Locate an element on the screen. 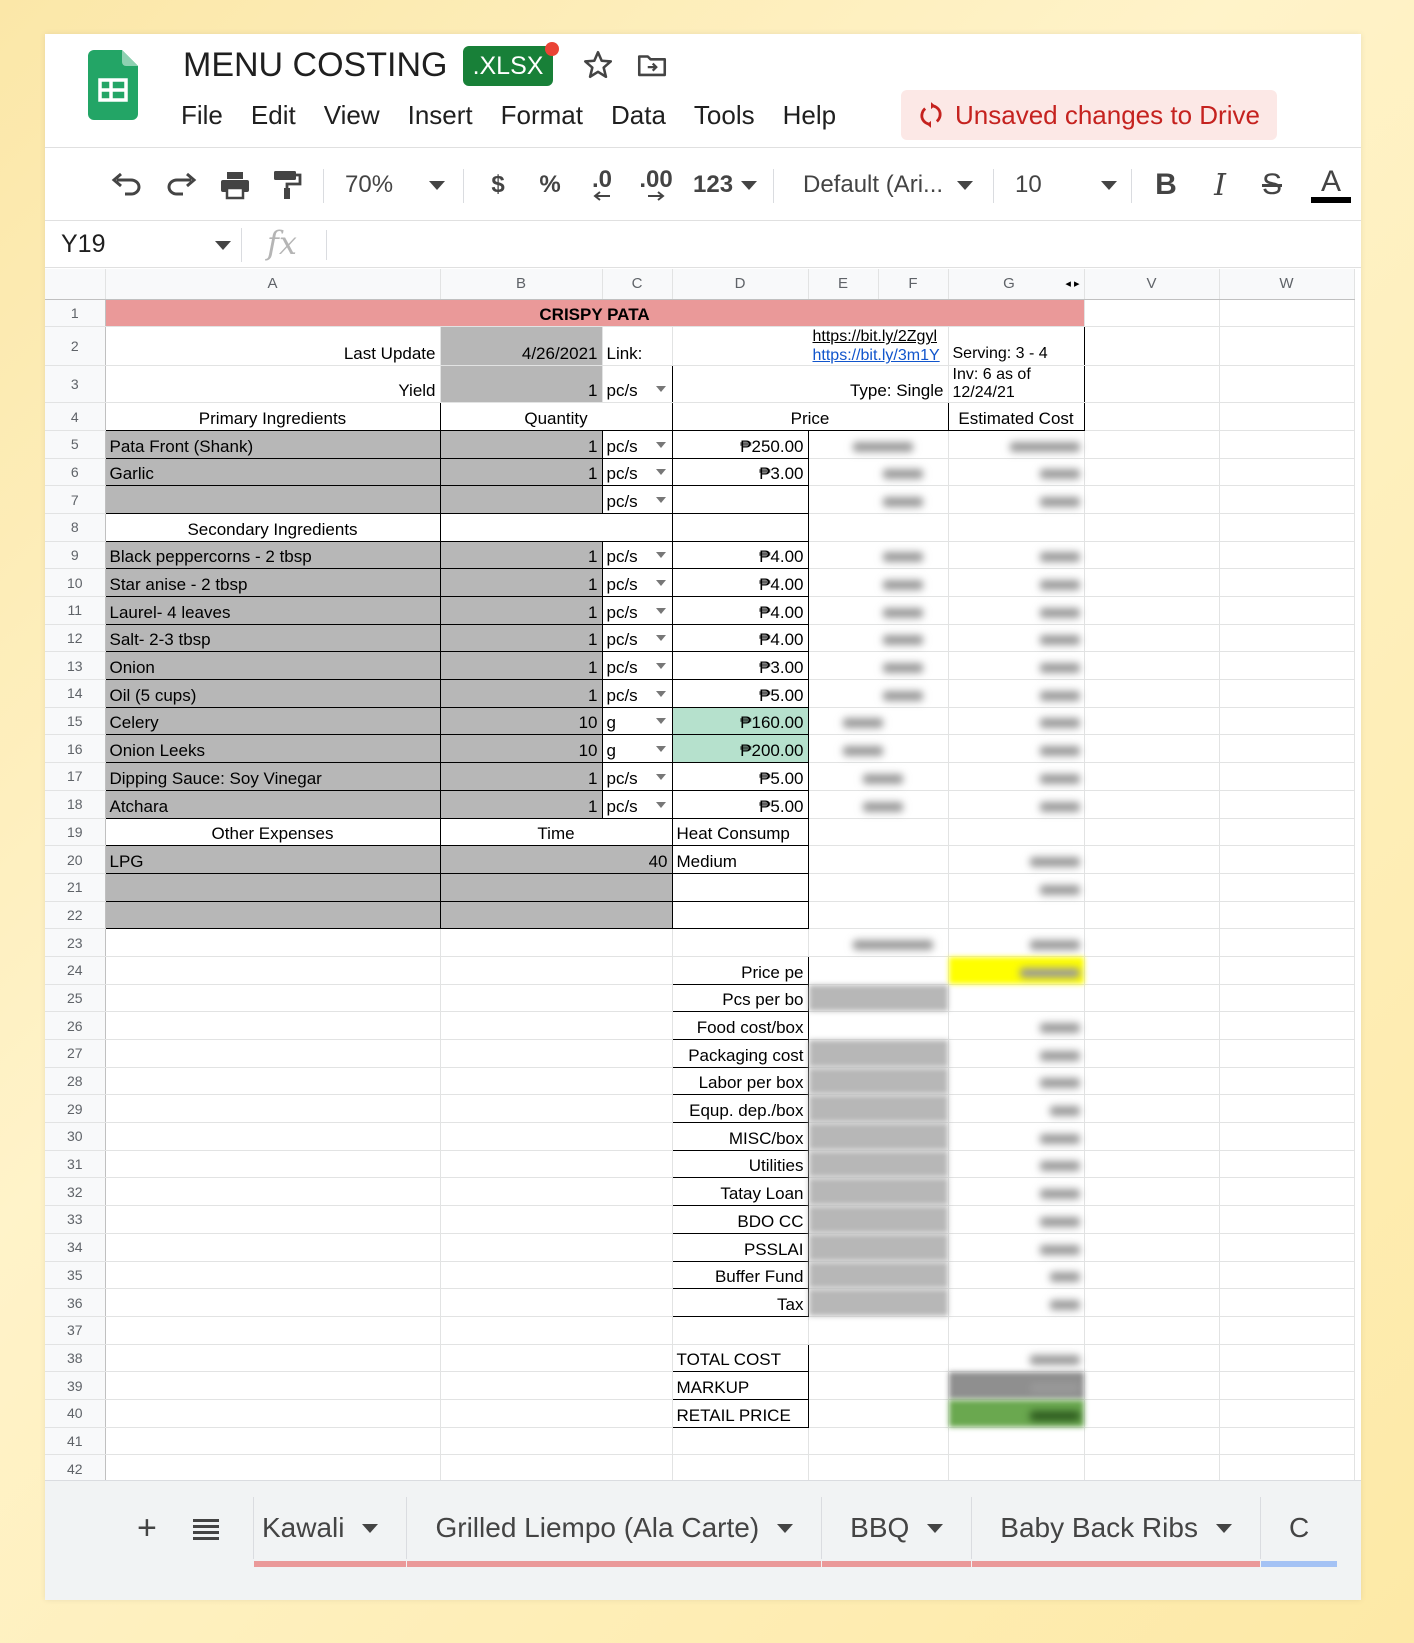 The height and width of the screenshot is (1643, 1414). sheet-tab: Baby Back Ribs is located at coordinates (1115, 1532).